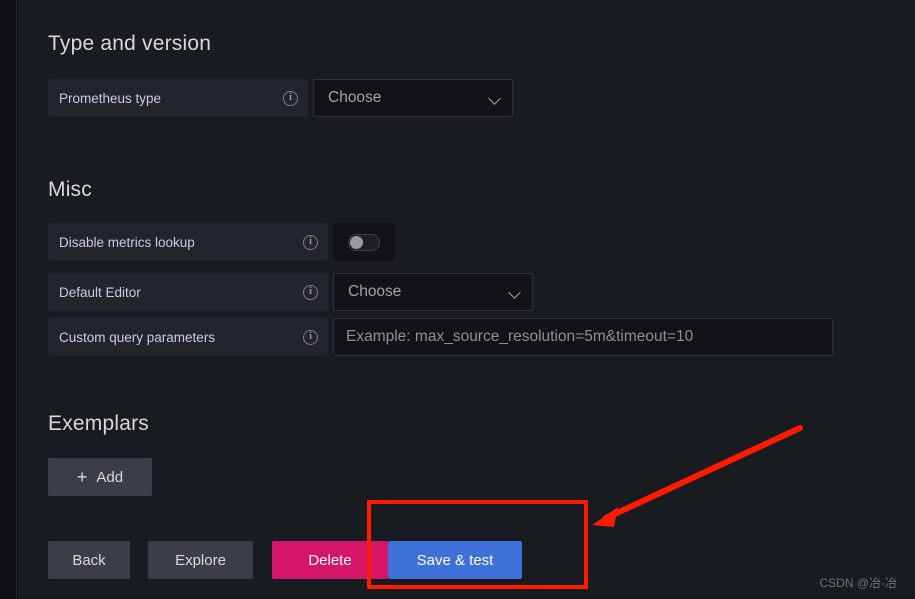 The image size is (915, 599). I want to click on section-title-type-and-version: Type and version, so click(130, 43).